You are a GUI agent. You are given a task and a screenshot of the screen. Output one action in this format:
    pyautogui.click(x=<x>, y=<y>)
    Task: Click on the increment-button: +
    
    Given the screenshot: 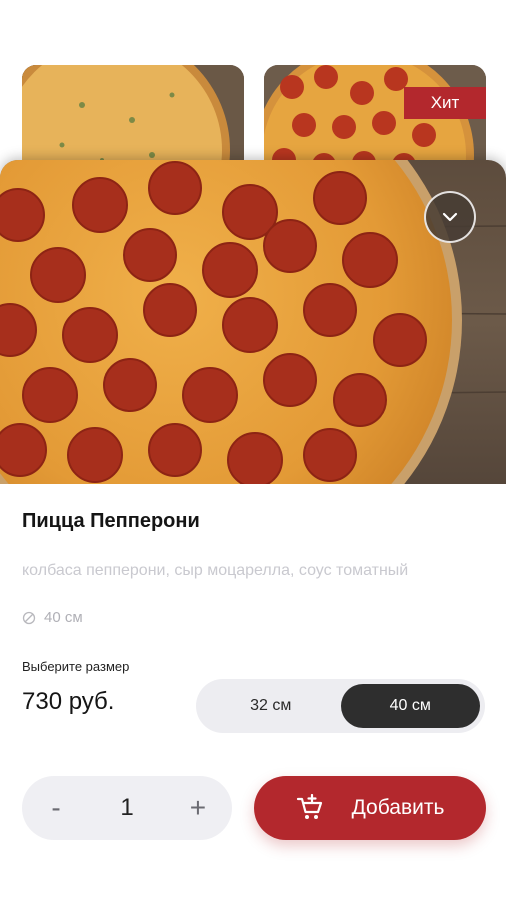 What is the action you would take?
    pyautogui.click(x=198, y=808)
    